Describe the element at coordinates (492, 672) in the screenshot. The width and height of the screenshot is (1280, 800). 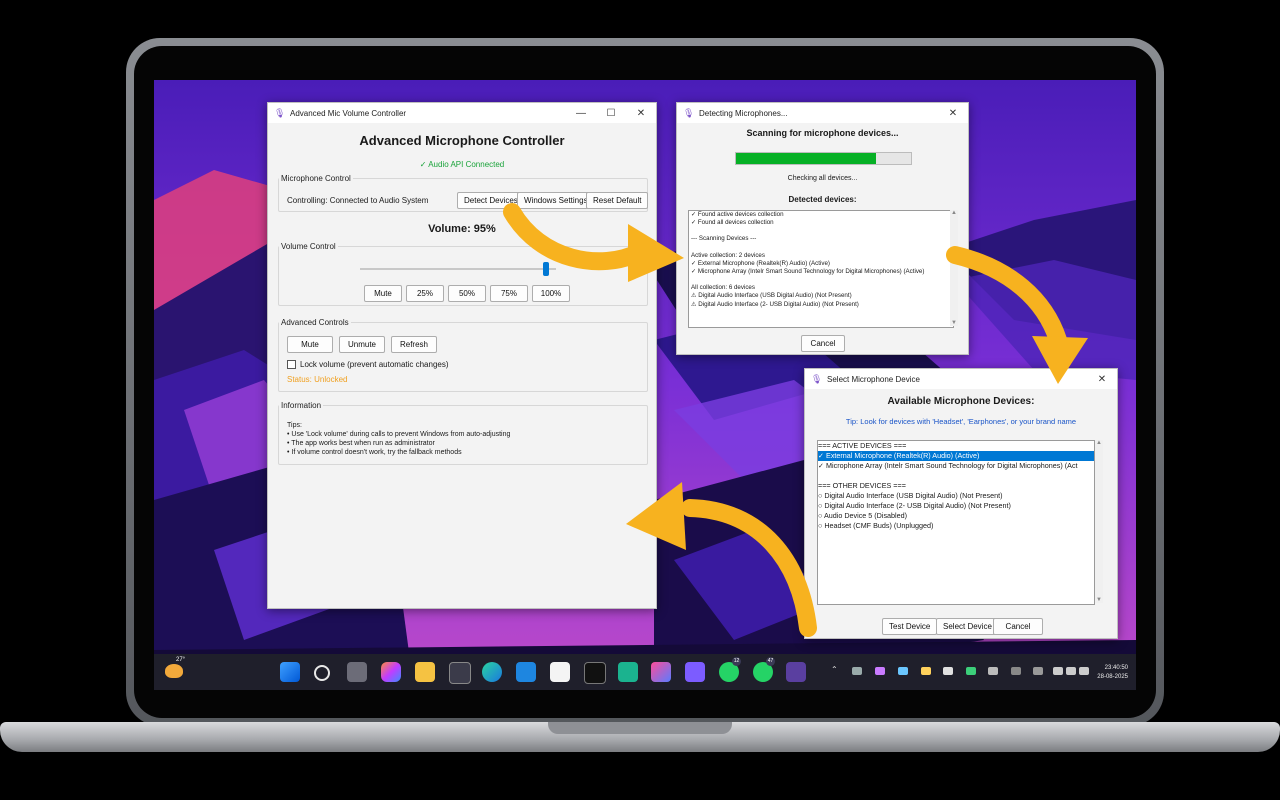
I see `edge-icon` at that location.